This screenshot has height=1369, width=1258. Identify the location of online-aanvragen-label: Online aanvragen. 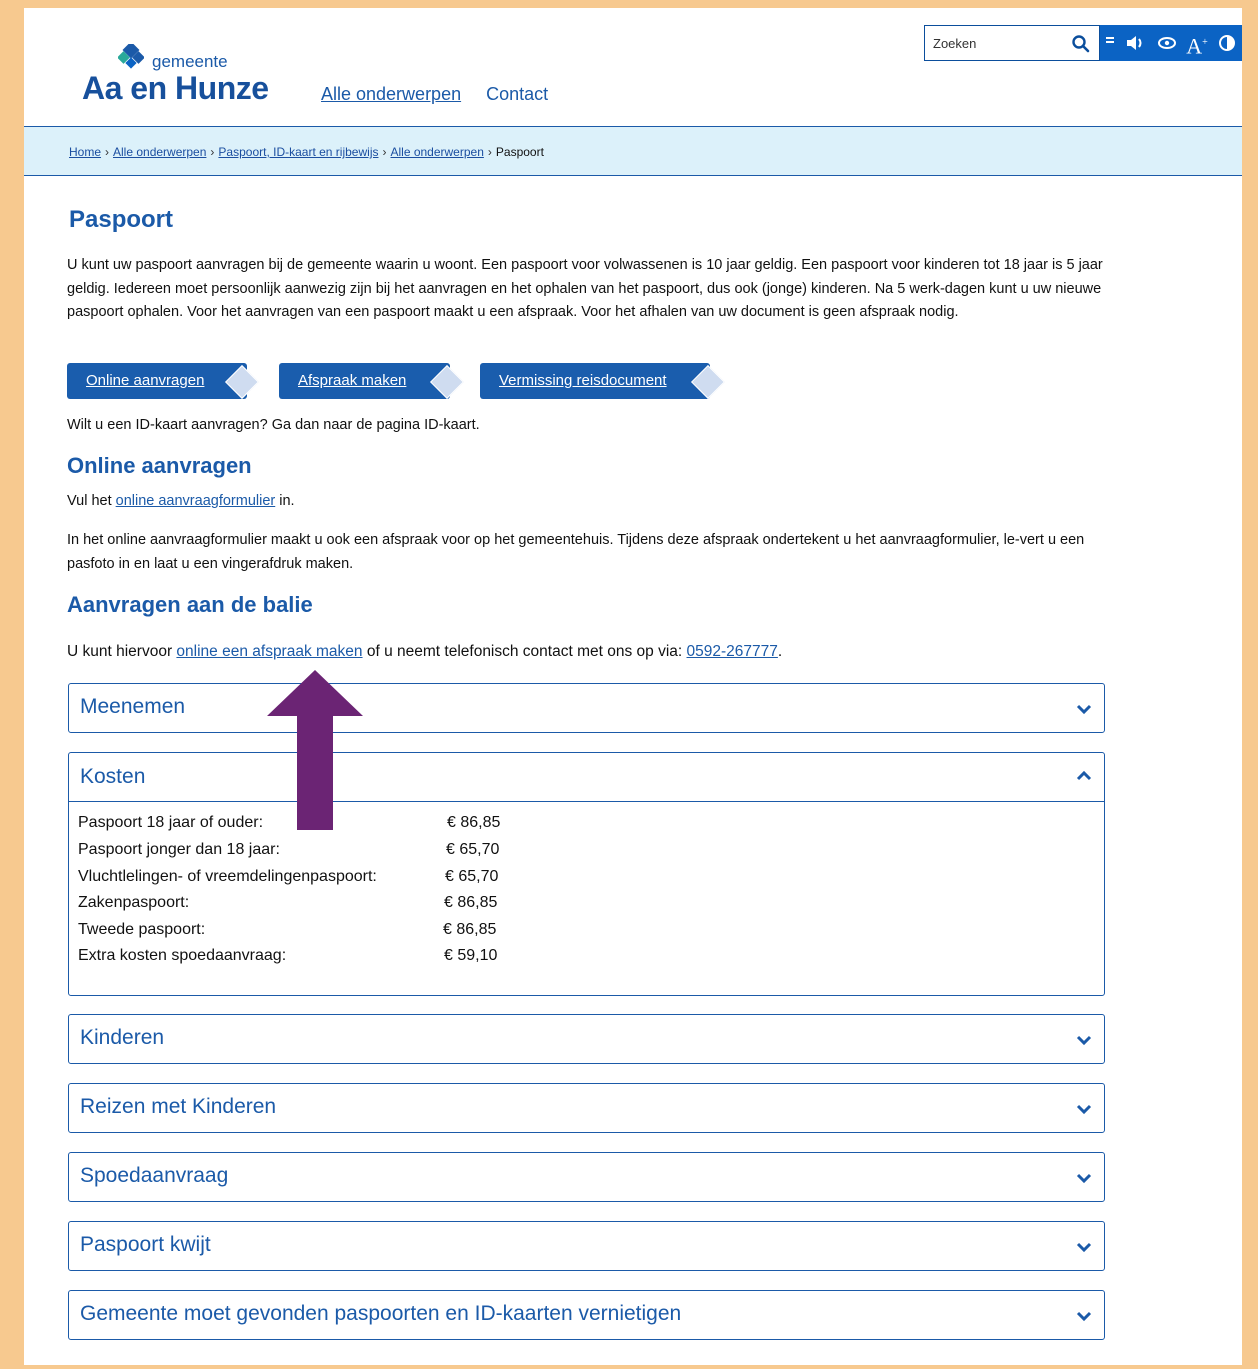
(145, 380).